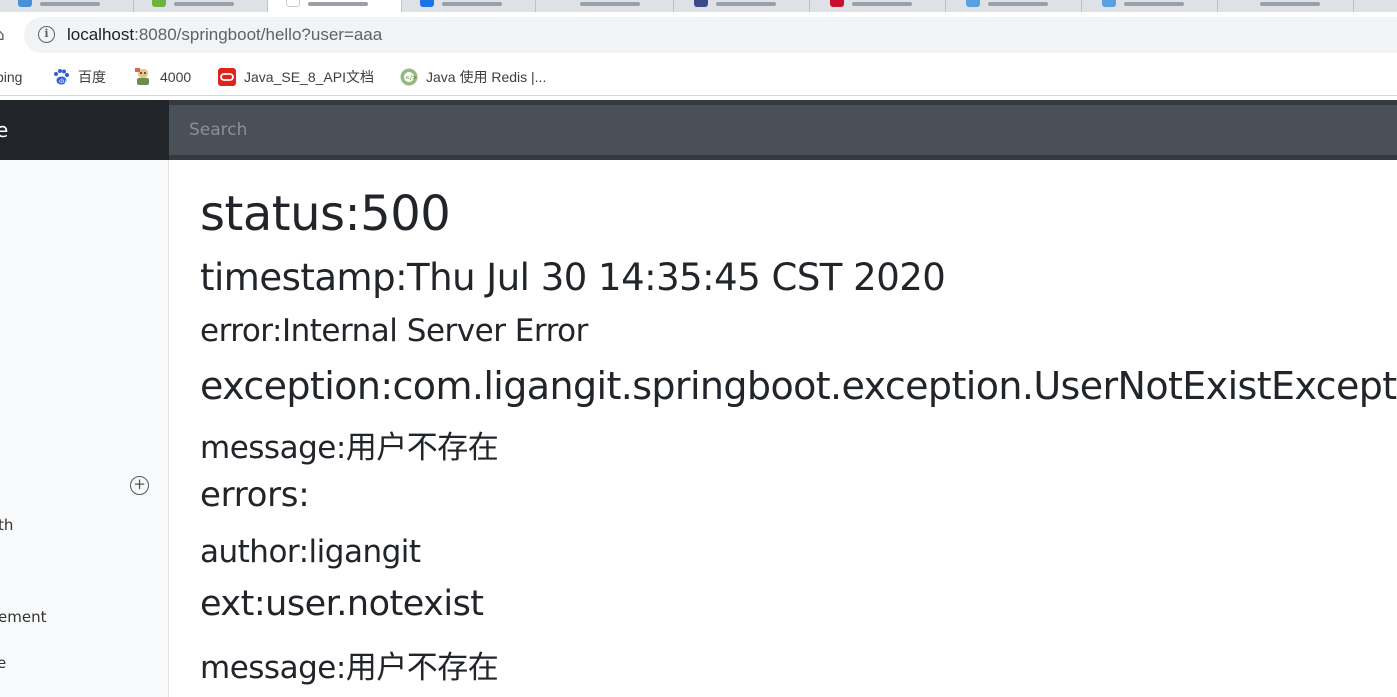 The width and height of the screenshot is (1397, 697). Describe the element at coordinates (258, 34) in the screenshot. I see `url-path: :8080/springboot/hello?user=aaa` at that location.